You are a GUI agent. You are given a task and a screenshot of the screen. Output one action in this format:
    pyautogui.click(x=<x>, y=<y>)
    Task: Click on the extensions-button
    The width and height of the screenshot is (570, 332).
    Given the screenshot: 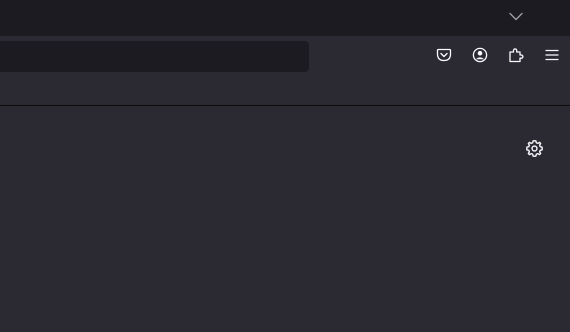 What is the action you would take?
    pyautogui.click(x=516, y=55)
    